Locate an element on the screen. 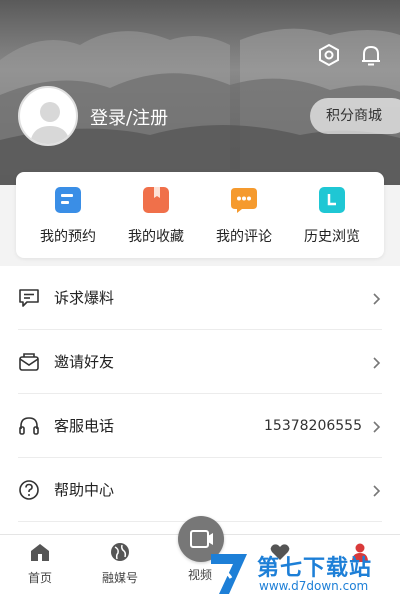  menu-item-report: 诉求爆料 is located at coordinates (200, 298).